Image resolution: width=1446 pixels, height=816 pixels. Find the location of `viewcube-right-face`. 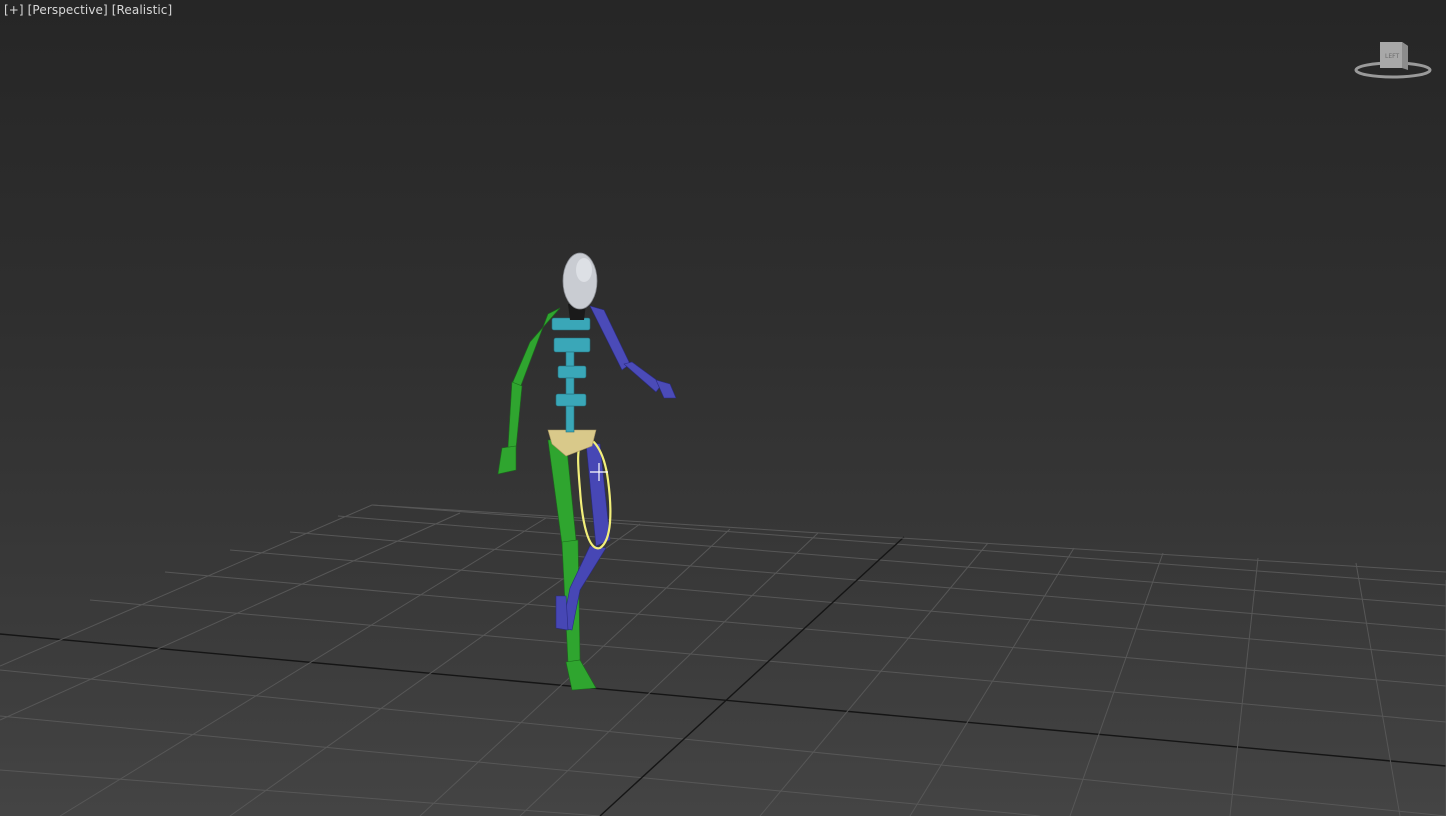

viewcube-right-face is located at coordinates (1405, 56).